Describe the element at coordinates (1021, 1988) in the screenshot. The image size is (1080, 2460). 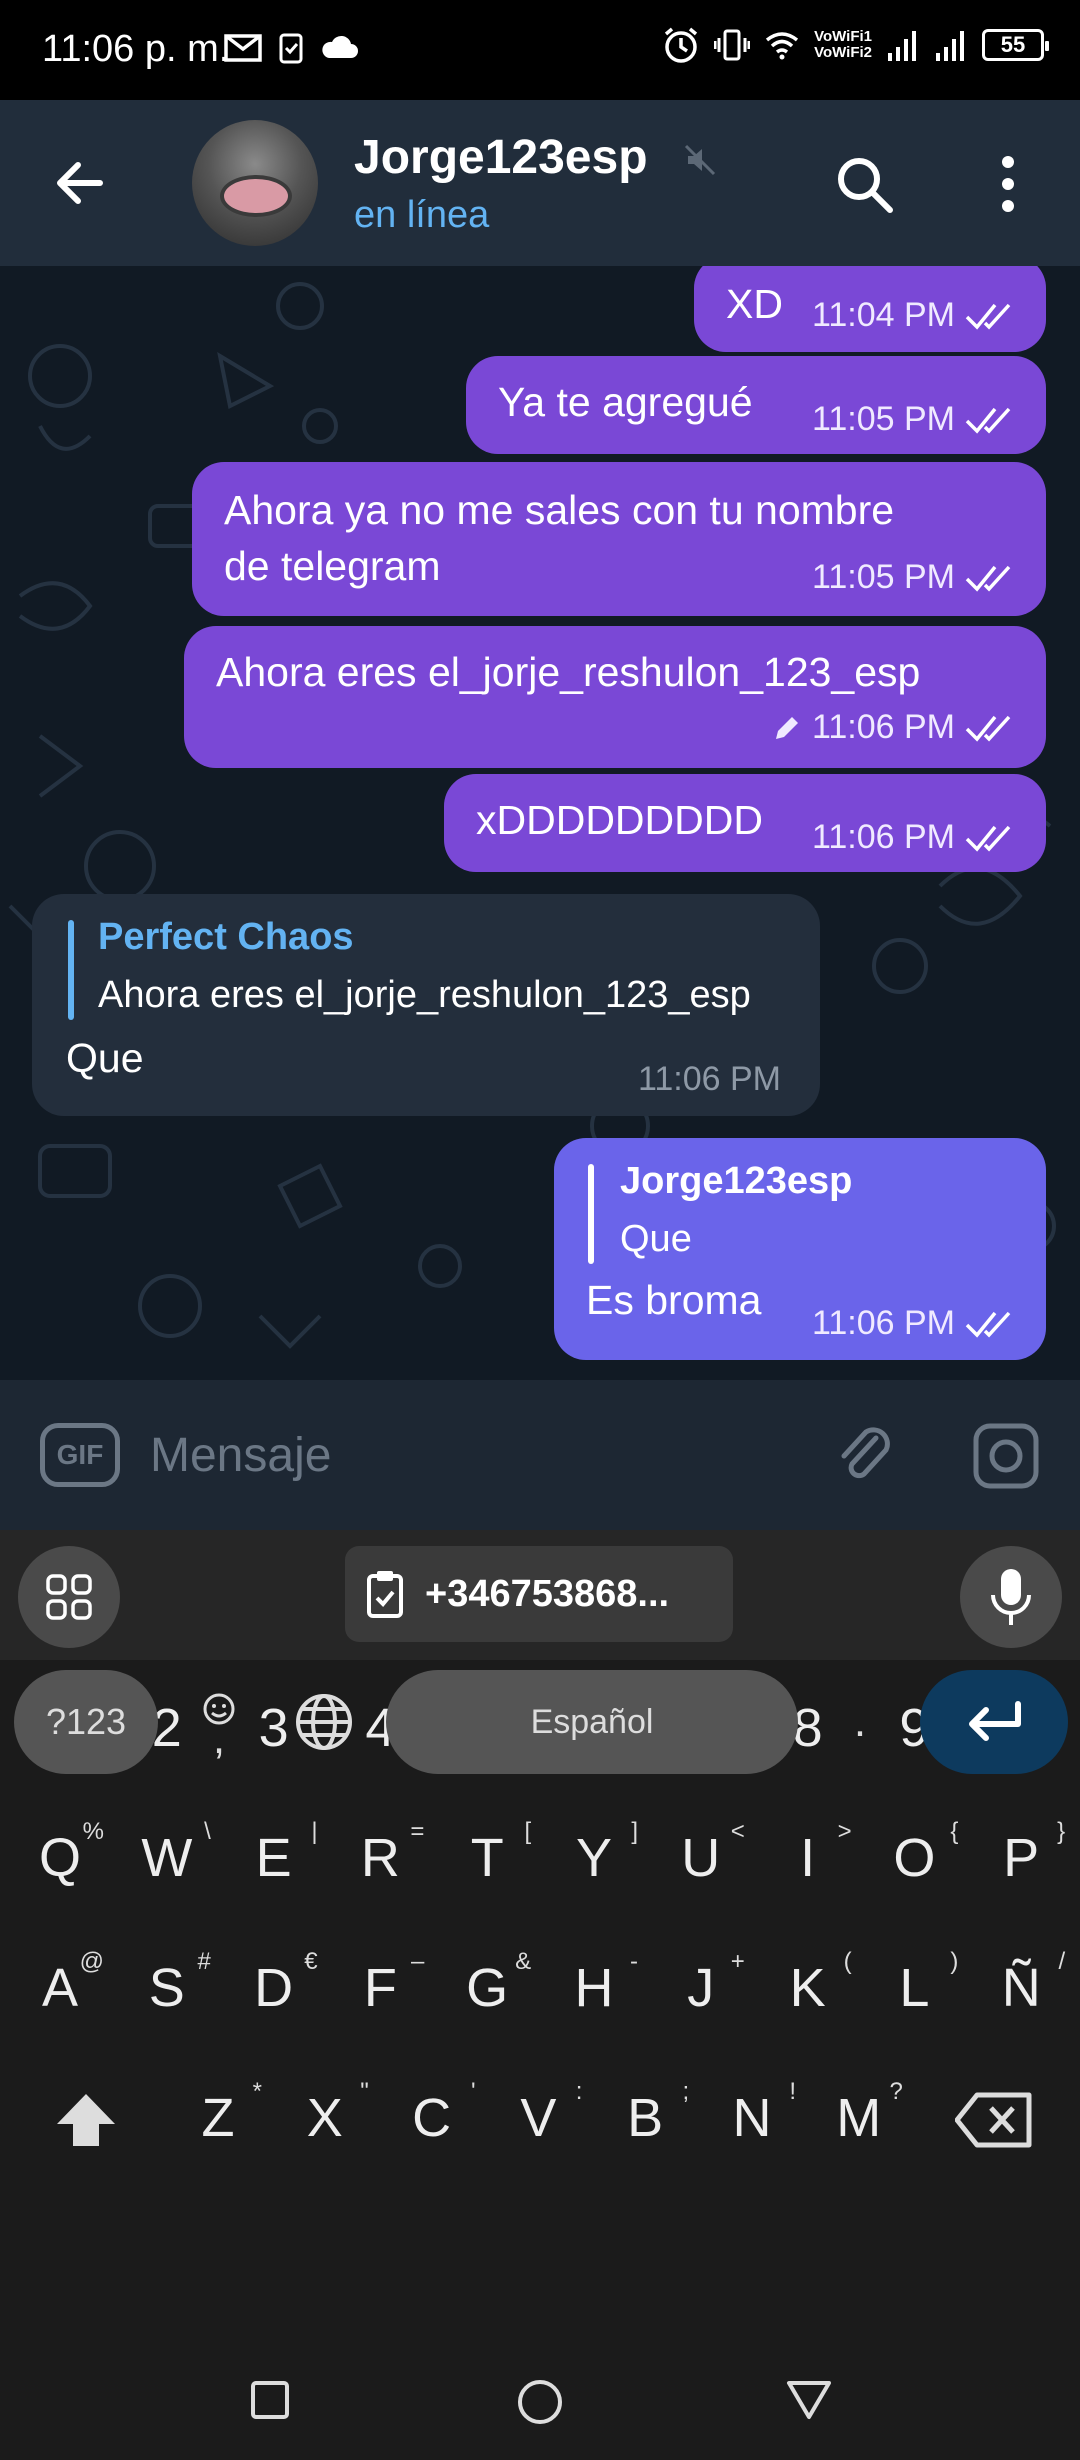
I see `key: Ñ /` at that location.